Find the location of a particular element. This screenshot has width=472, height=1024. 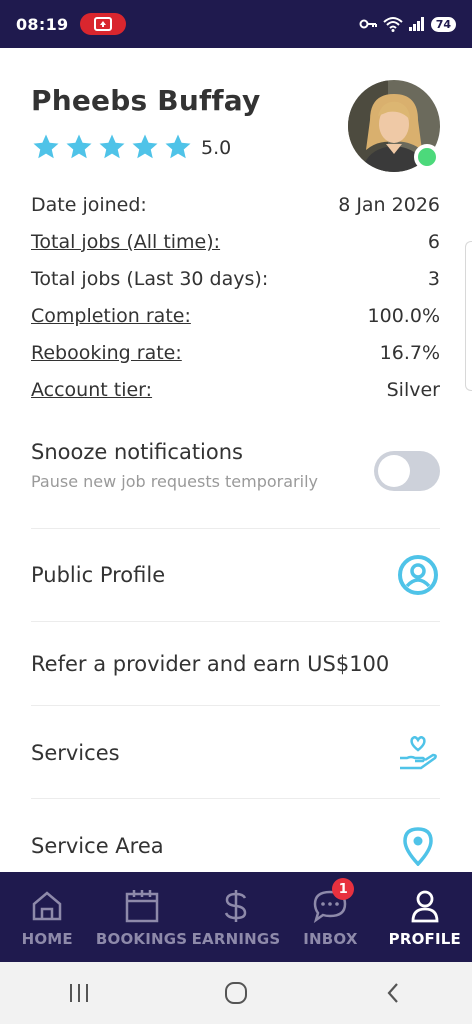

battery-indicator: 74 is located at coordinates (443, 24).